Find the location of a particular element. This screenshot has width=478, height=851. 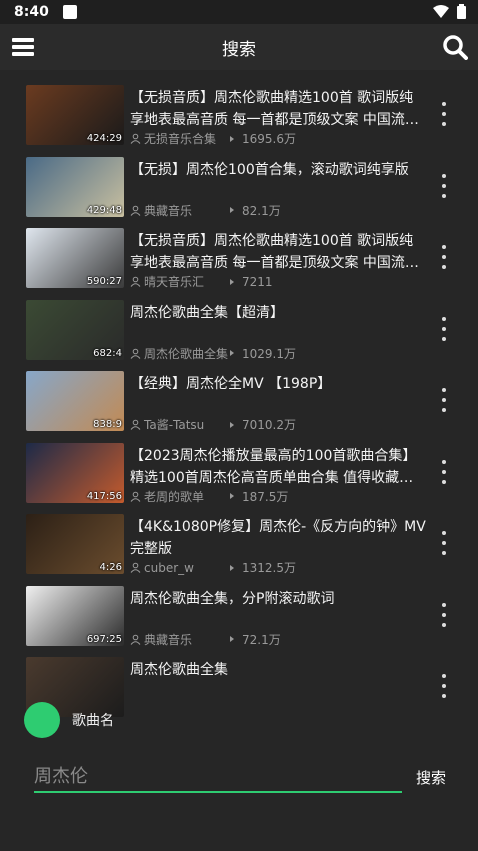

result-author: 无损音乐合集 is located at coordinates (180, 139).